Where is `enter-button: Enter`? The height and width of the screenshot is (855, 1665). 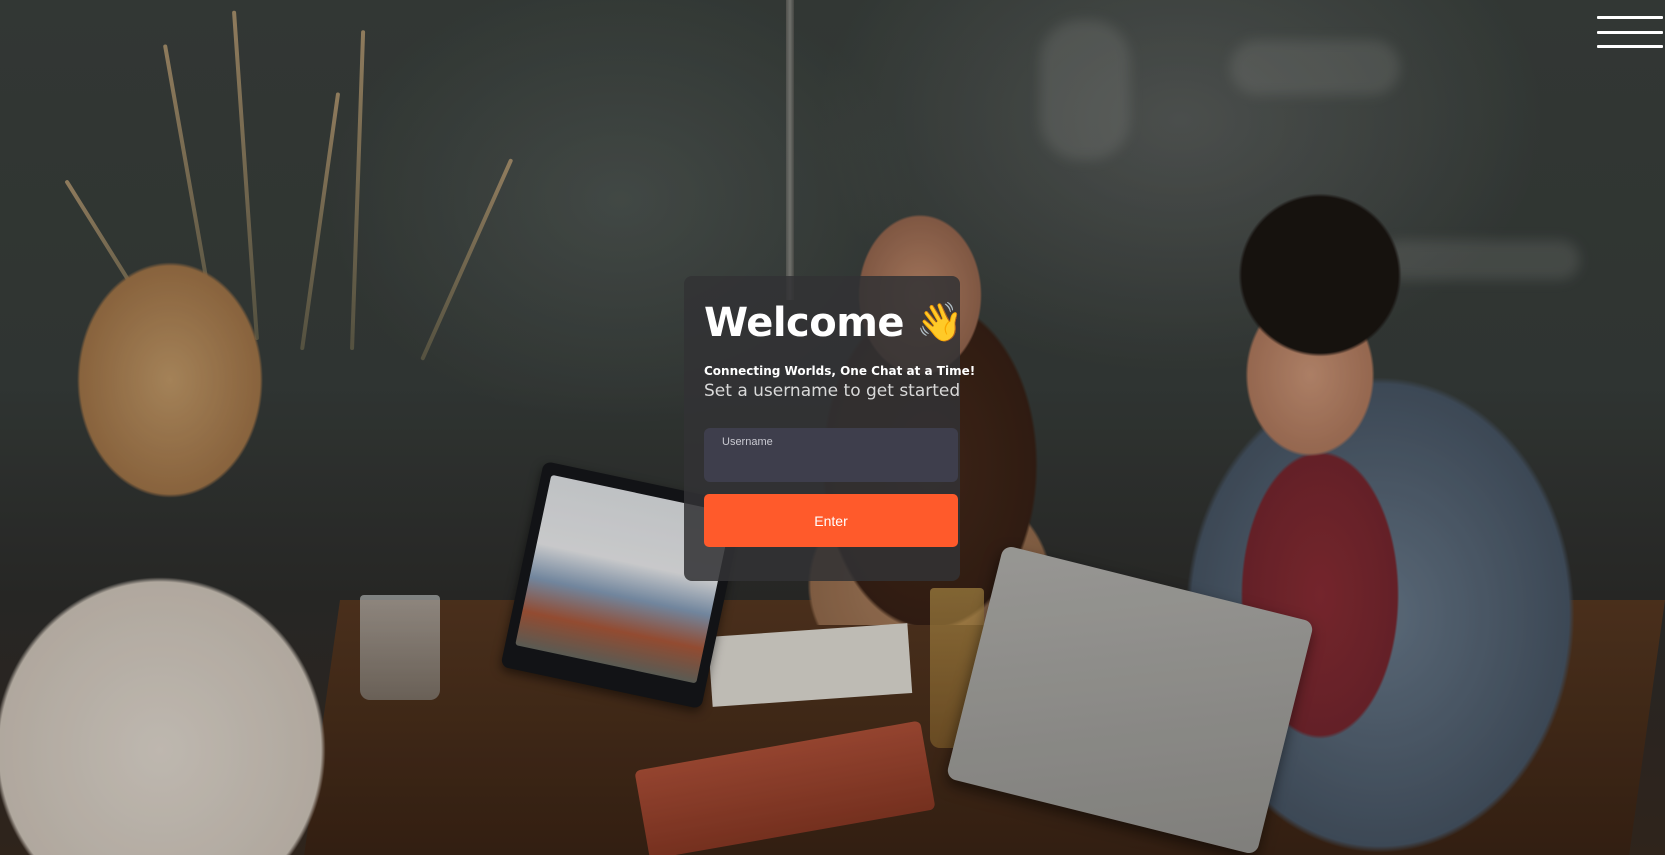
enter-button: Enter is located at coordinates (831, 520).